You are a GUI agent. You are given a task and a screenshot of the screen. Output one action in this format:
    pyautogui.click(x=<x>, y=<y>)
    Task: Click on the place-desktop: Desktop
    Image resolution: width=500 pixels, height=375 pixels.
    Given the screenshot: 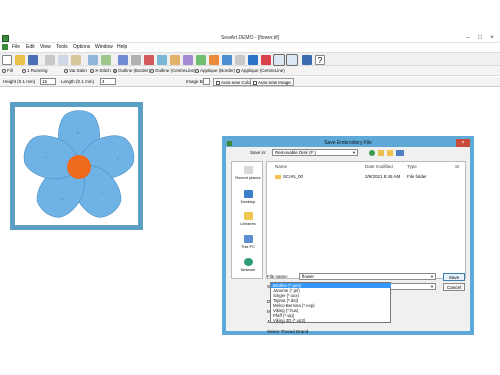 What is the action you would take?
    pyautogui.click(x=248, y=197)
    